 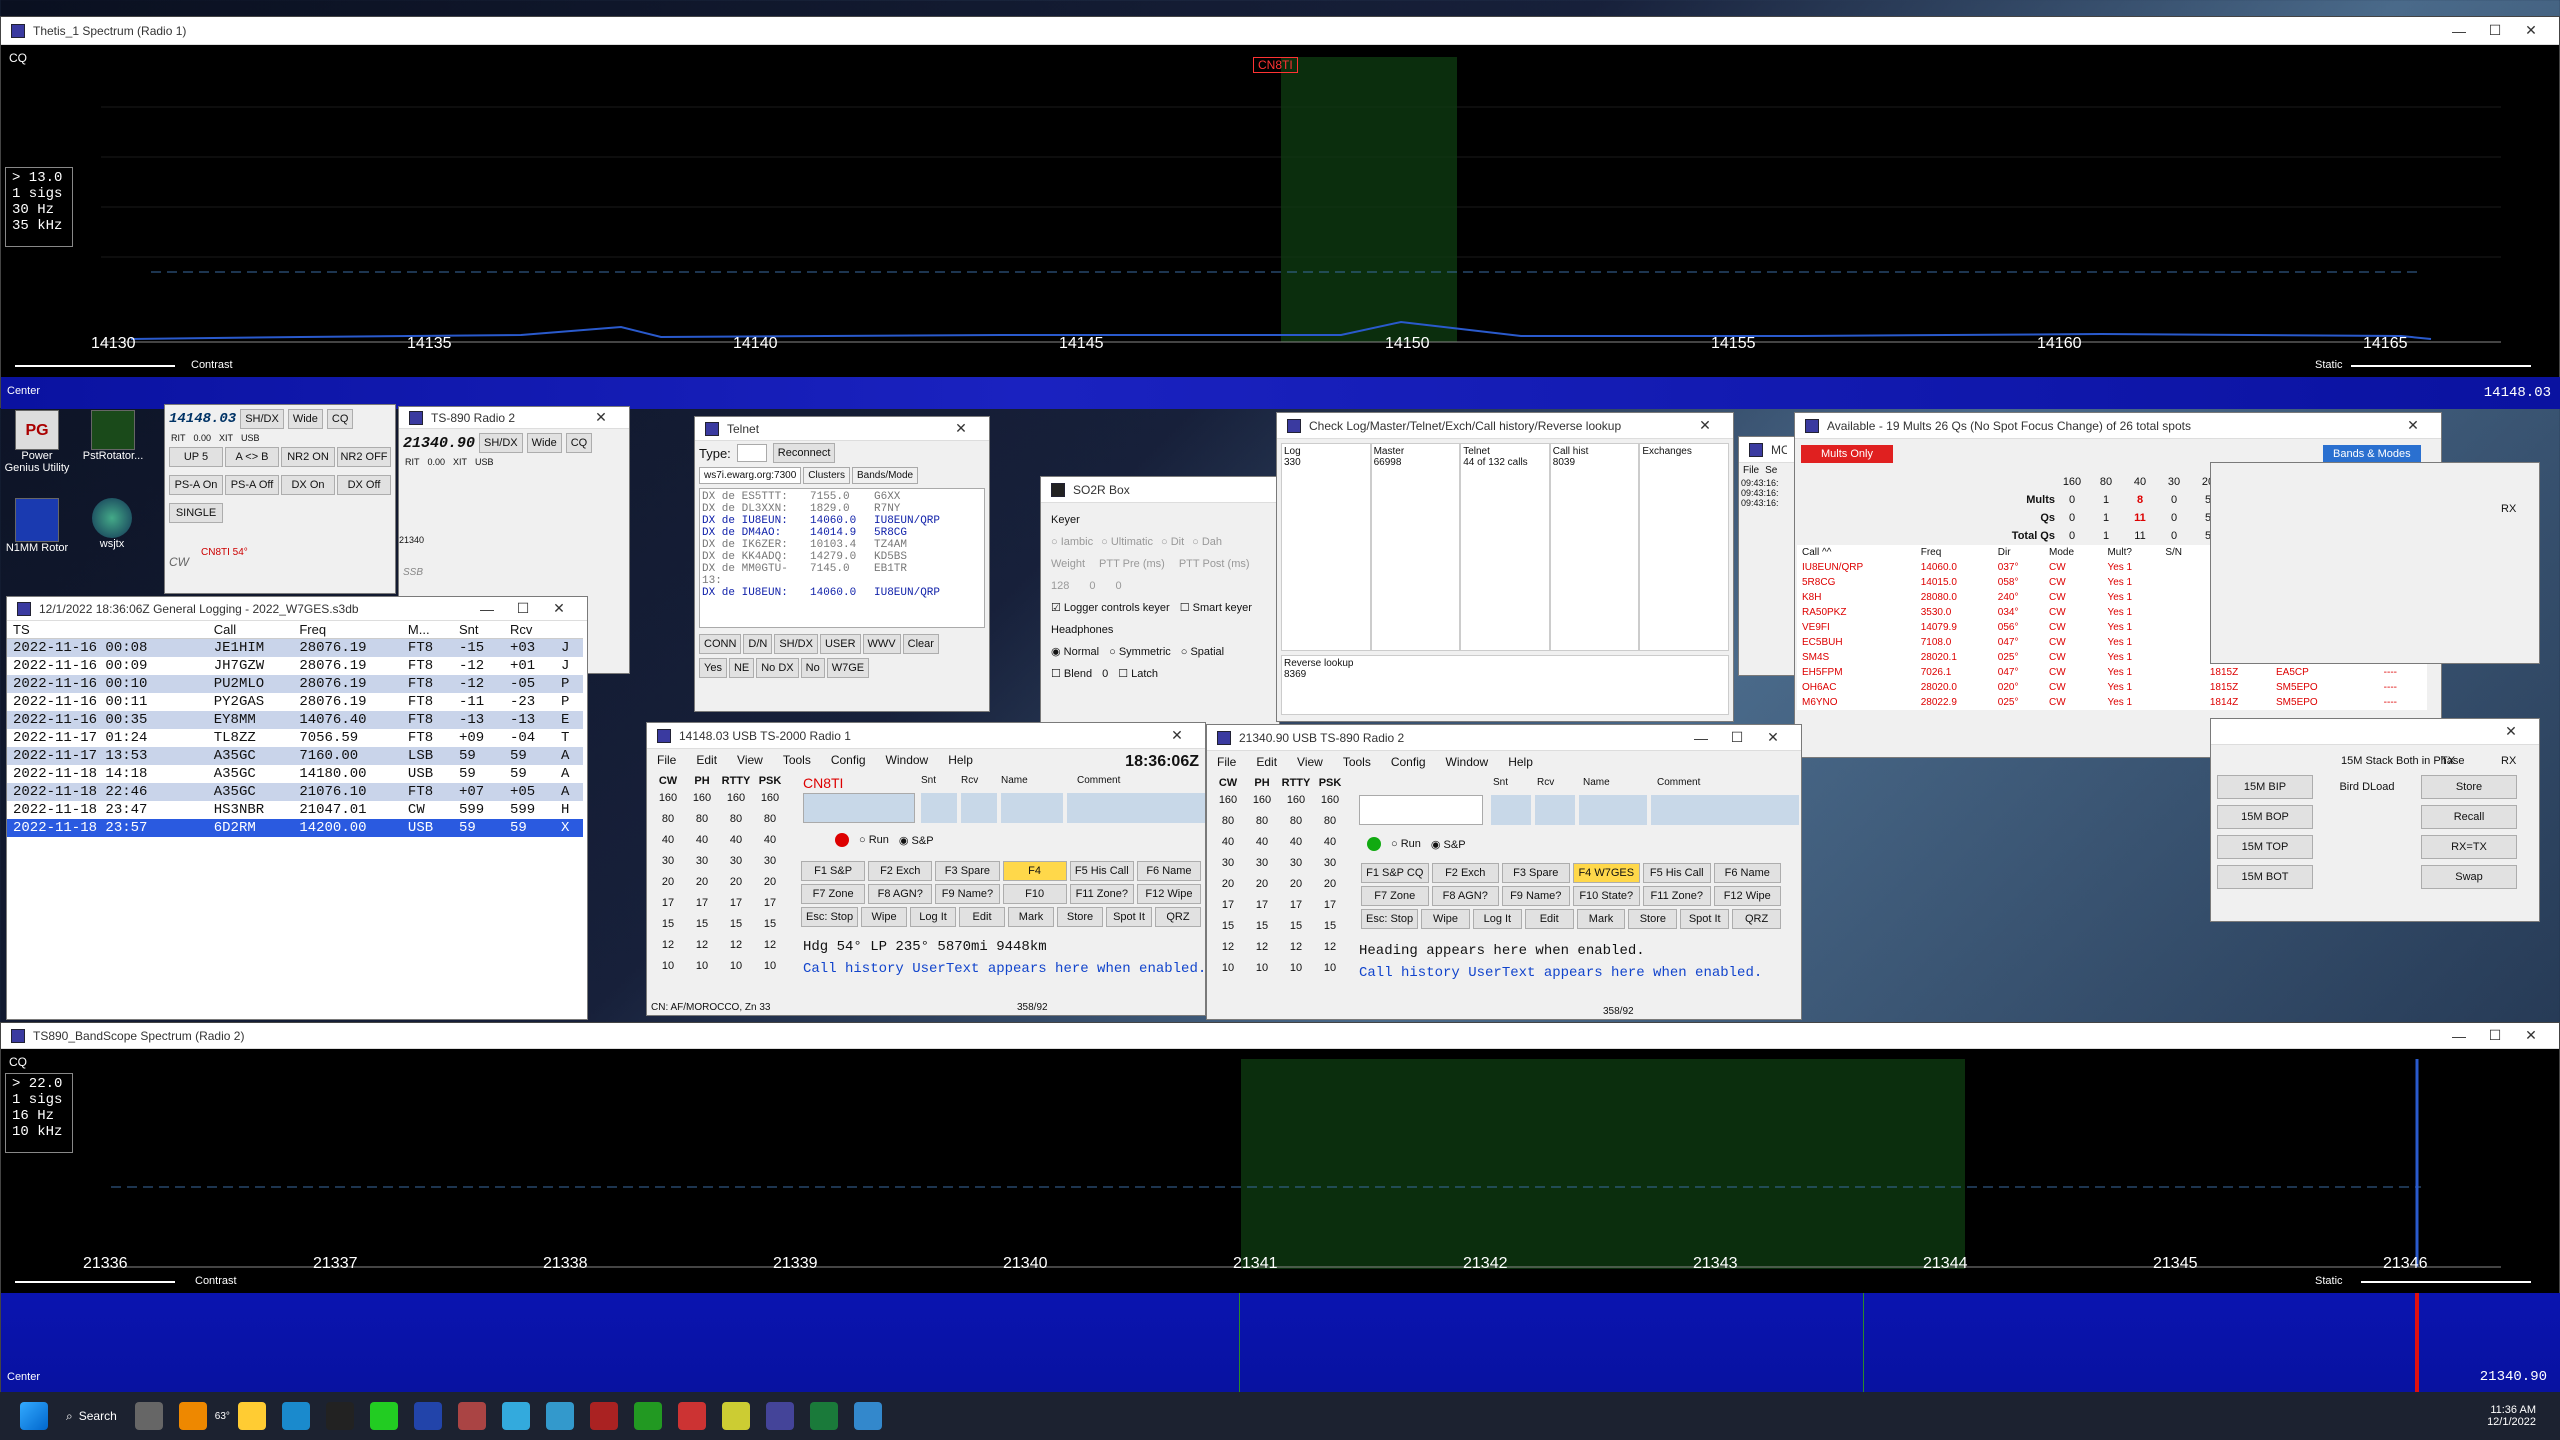 What do you see at coordinates (647, 1416) in the screenshot?
I see `app-icon-diamond` at bounding box center [647, 1416].